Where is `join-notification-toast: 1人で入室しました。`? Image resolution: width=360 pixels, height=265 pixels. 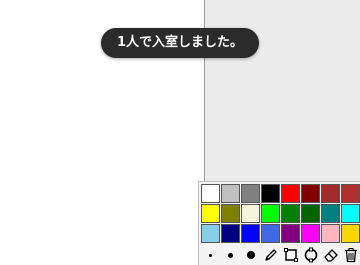 join-notification-toast: 1人で入室しました。 is located at coordinates (180, 43).